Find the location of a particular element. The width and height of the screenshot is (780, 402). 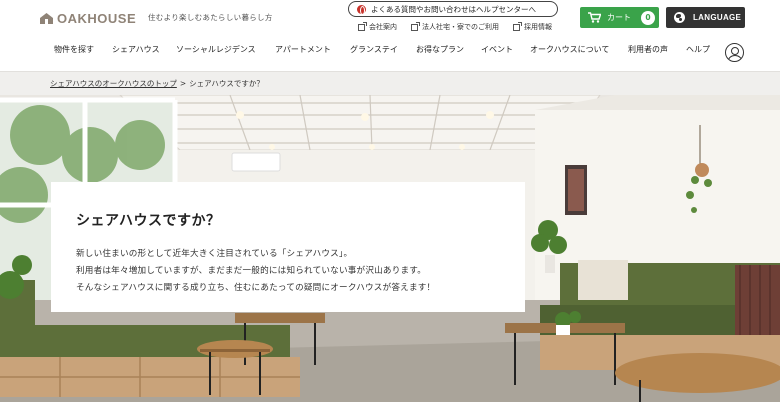

house-logo-icon is located at coordinates (46, 18).